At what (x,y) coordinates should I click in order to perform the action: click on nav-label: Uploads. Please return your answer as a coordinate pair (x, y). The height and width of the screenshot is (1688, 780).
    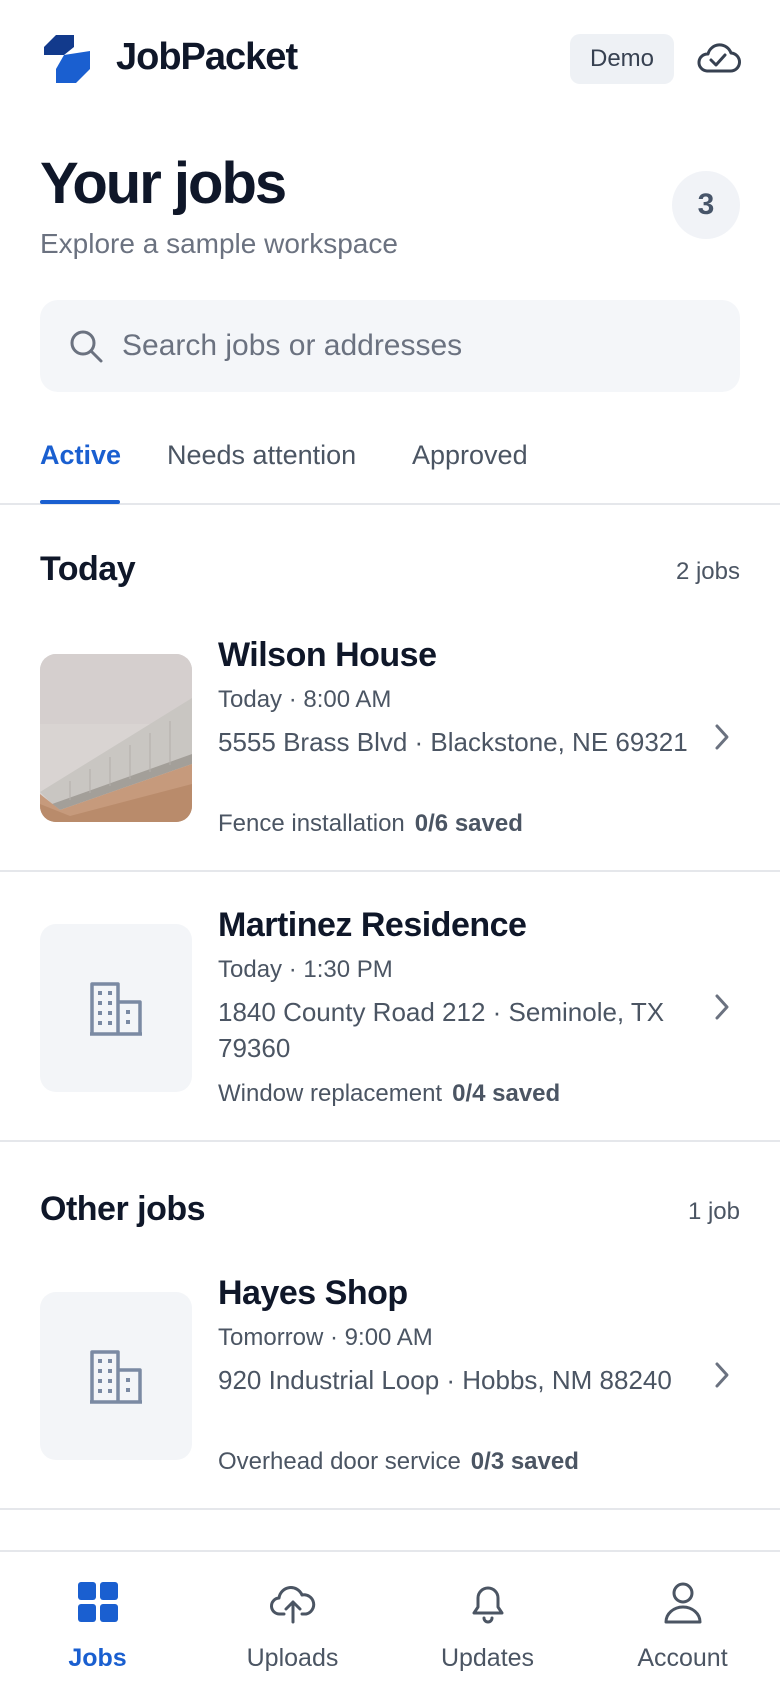
    Looking at the image, I should click on (292, 1658).